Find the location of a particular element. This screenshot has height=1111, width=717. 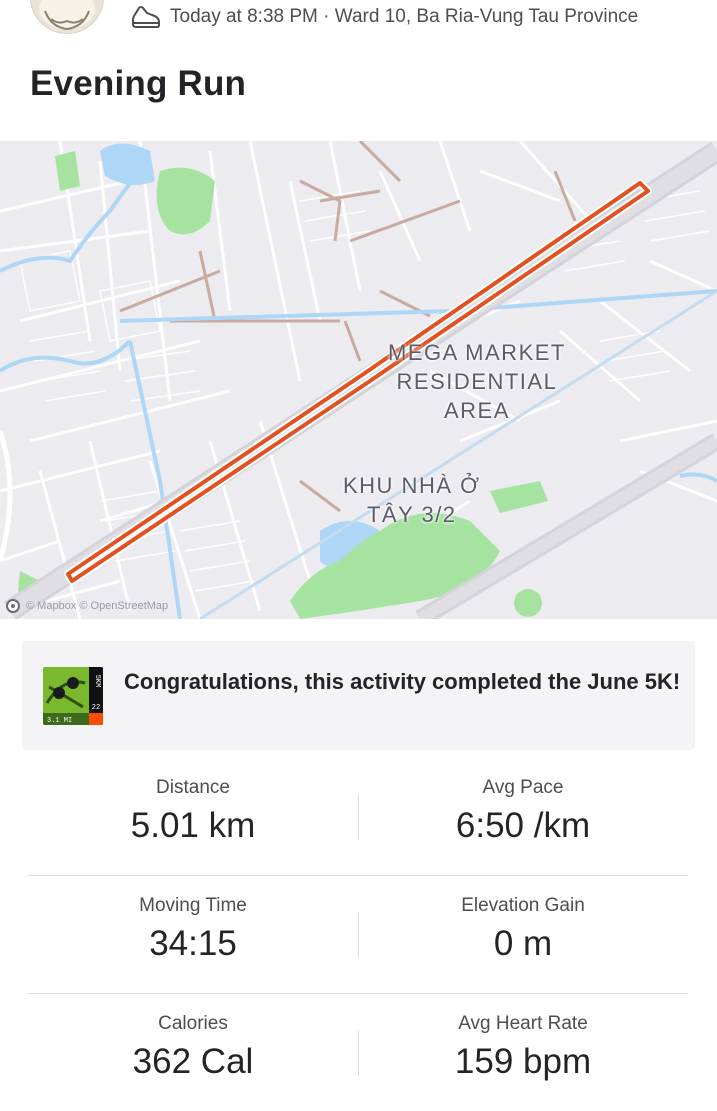

stat-label: Distance is located at coordinates (193, 787).